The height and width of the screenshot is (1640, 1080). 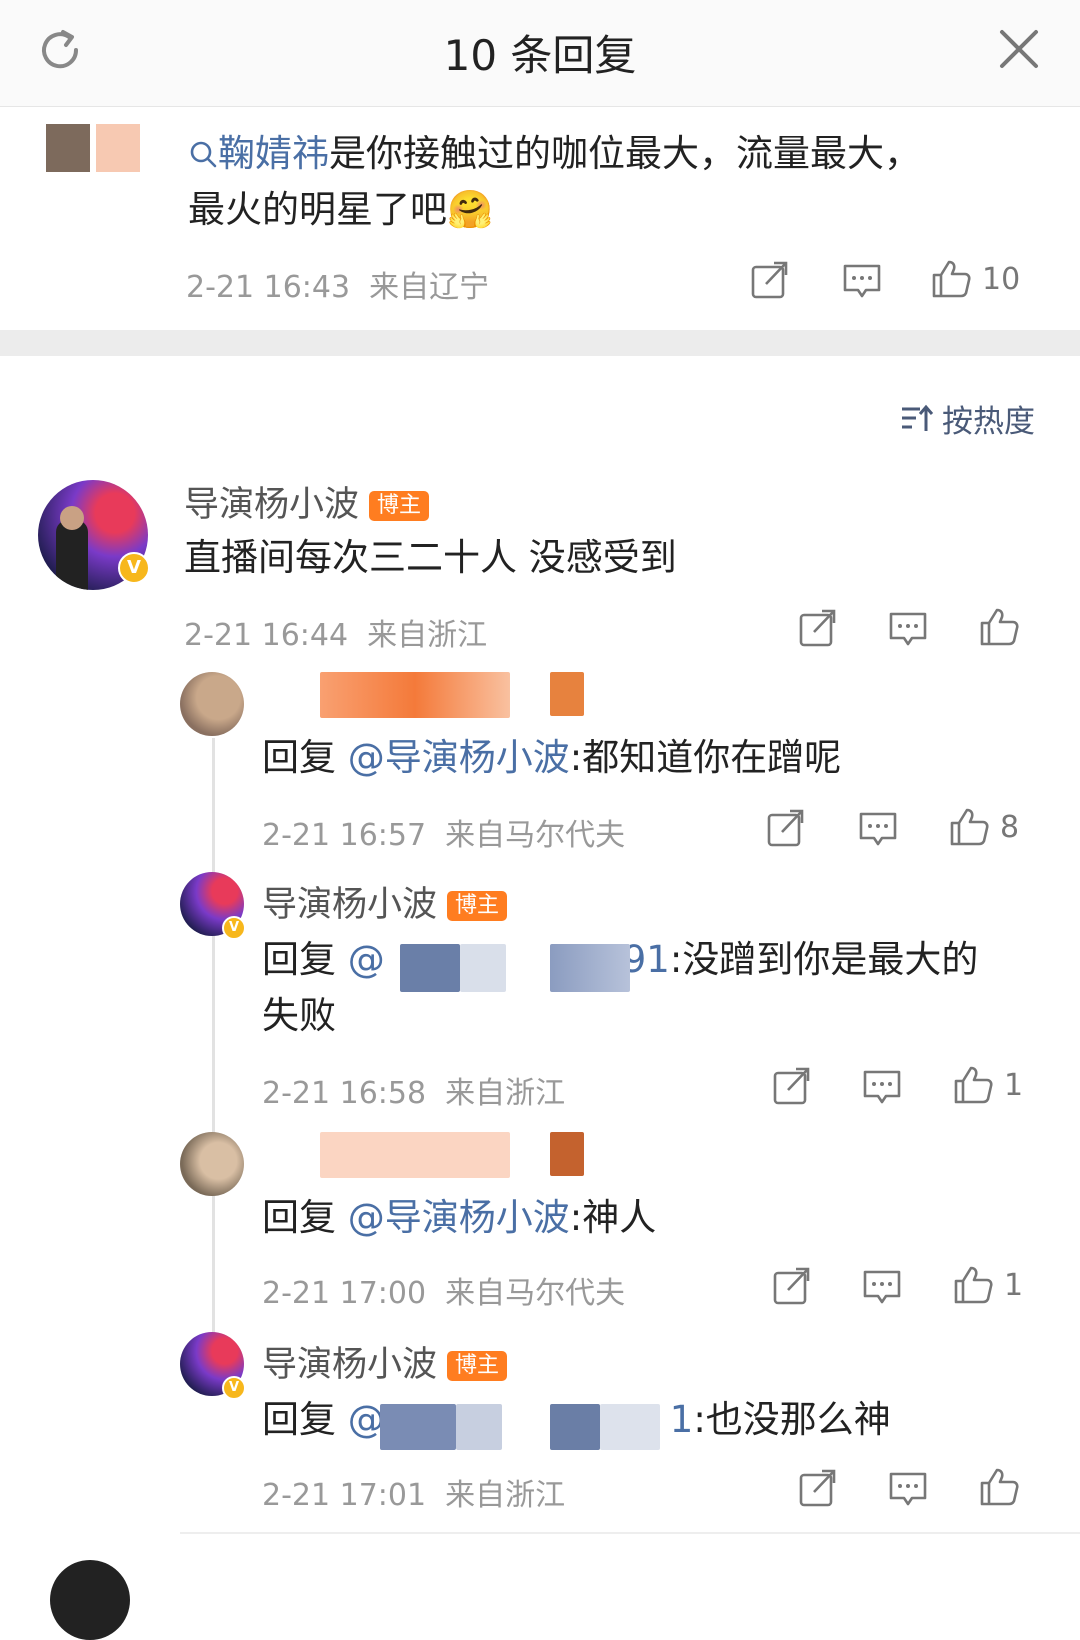 What do you see at coordinates (444, 1293) in the screenshot?
I see `reply-meta: 2-21 17:00 来自马尔代夫` at bounding box center [444, 1293].